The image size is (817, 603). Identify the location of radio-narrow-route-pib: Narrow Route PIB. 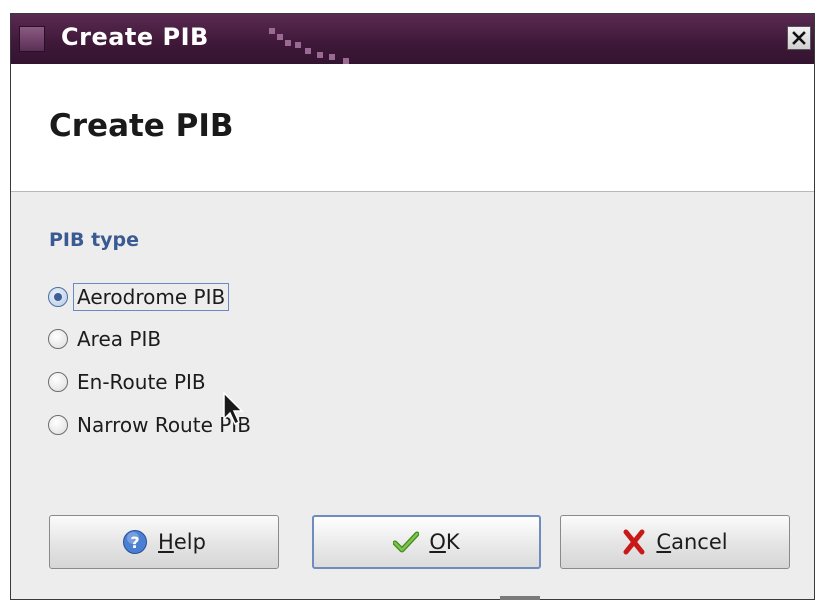
(151, 425).